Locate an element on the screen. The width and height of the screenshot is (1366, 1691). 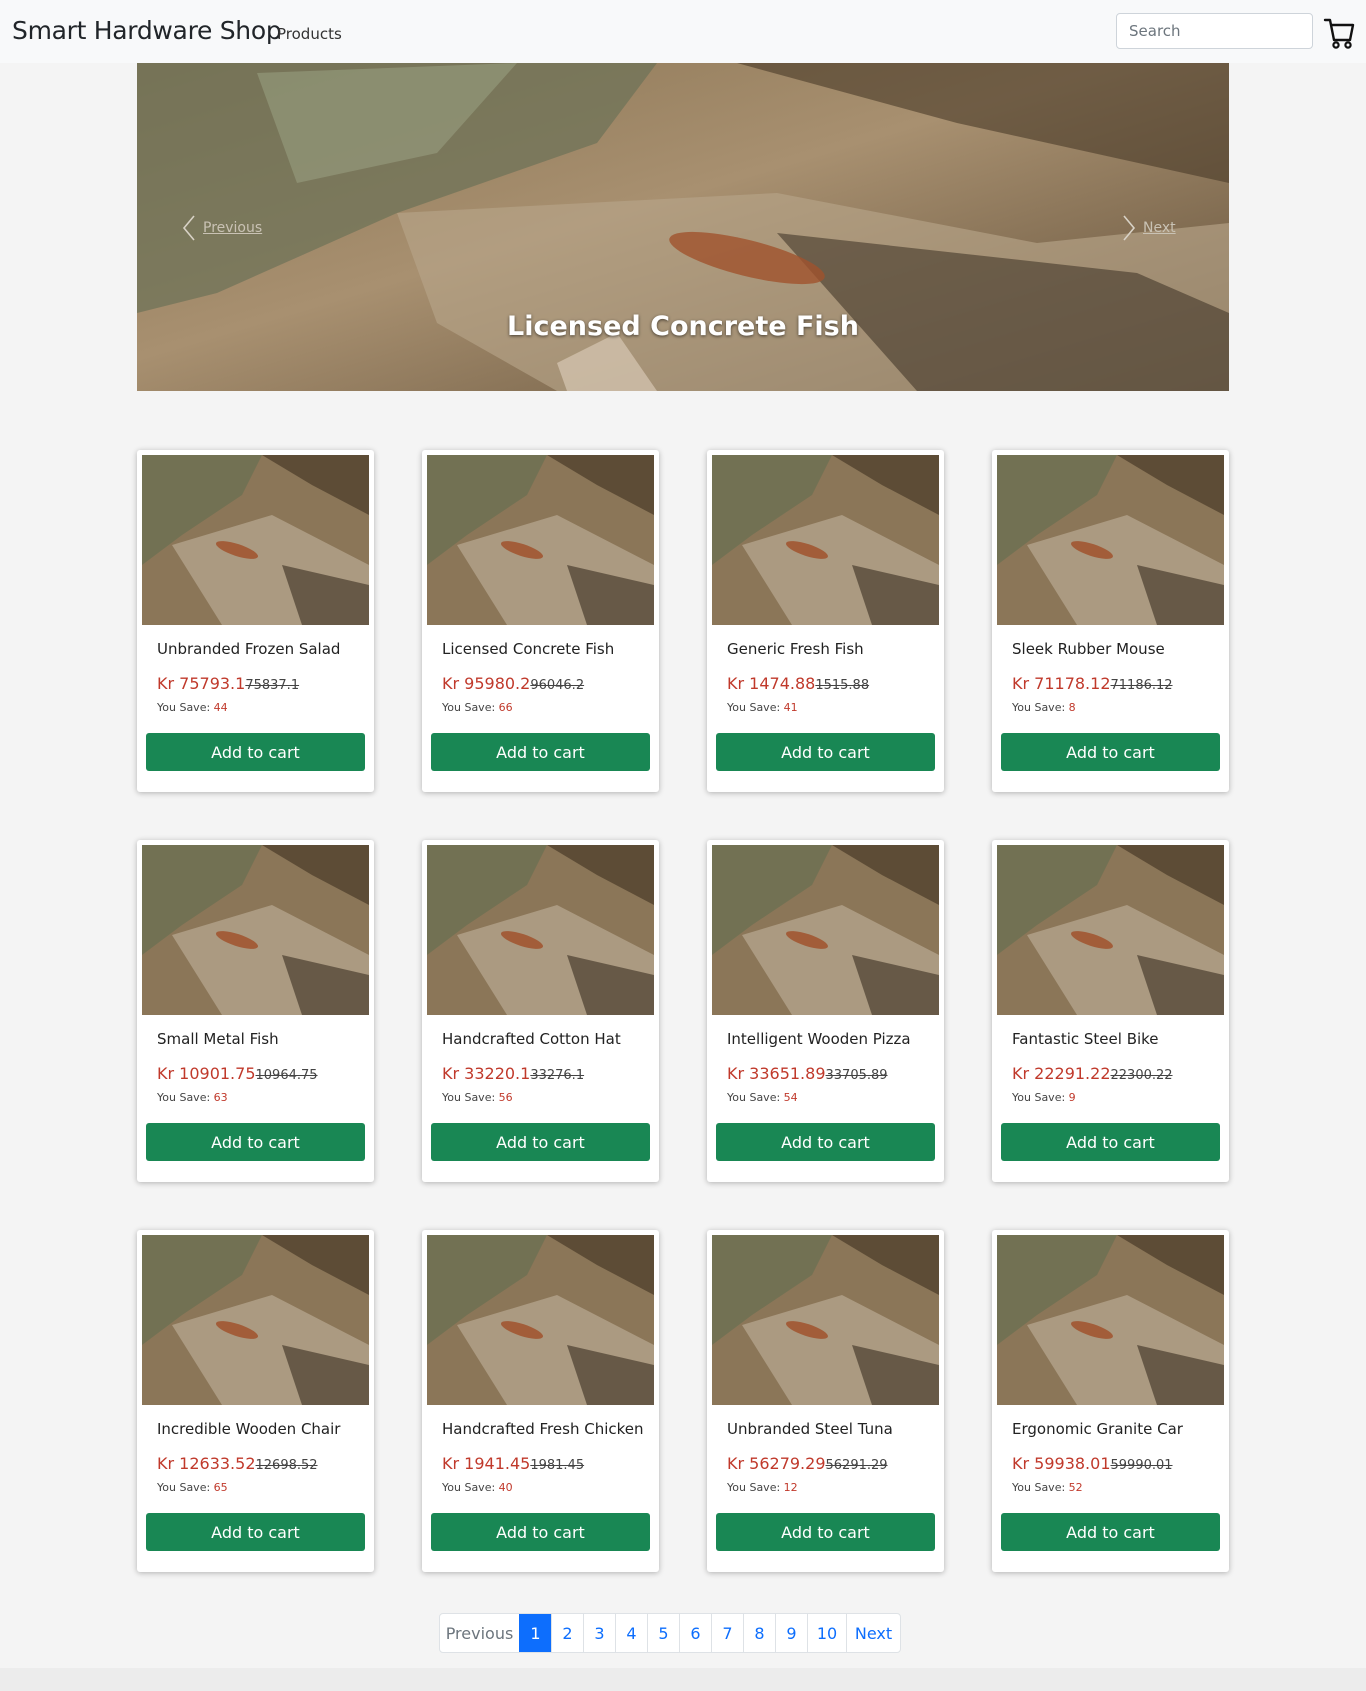
pagination-next: Next is located at coordinates (873, 1633).